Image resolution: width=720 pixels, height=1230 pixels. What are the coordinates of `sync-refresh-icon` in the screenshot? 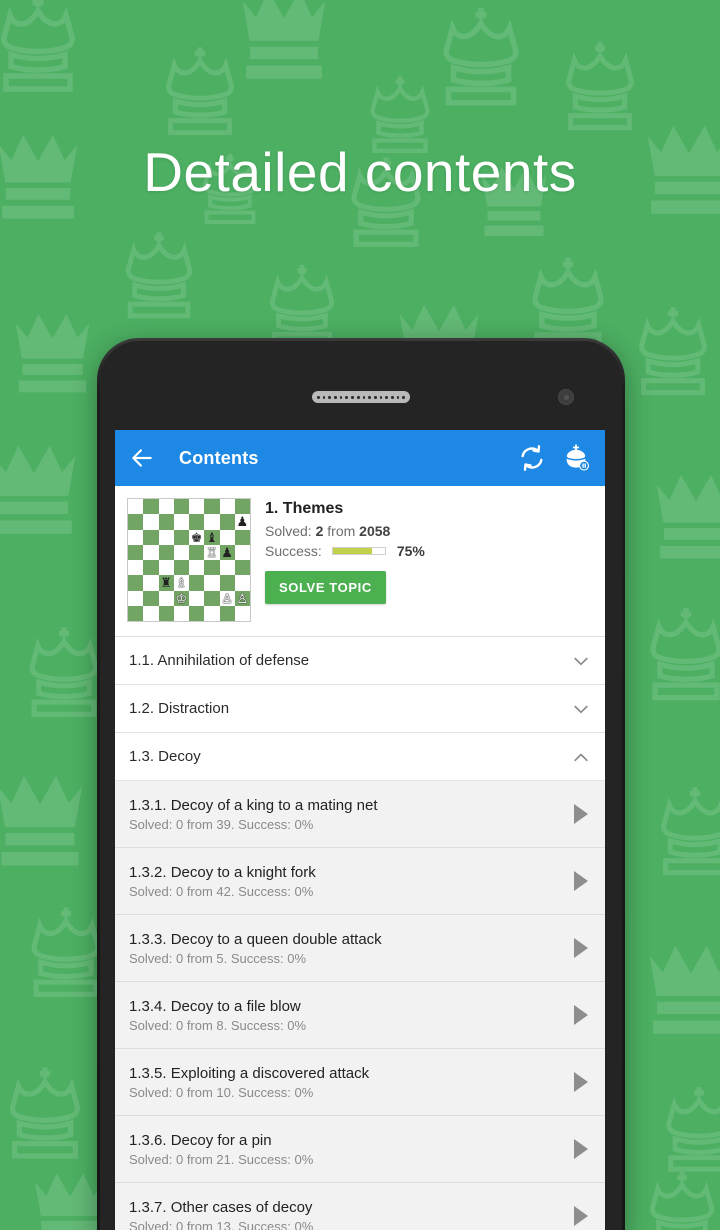 It's located at (532, 458).